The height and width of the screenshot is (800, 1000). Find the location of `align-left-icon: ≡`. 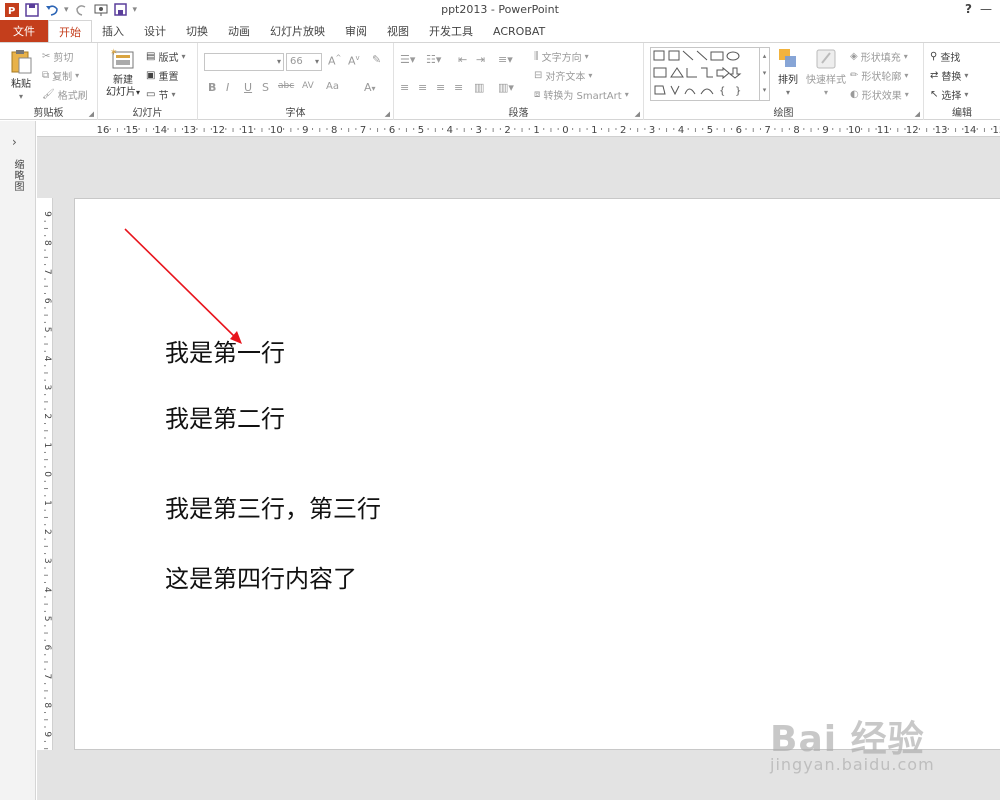

align-left-icon: ≡ is located at coordinates (404, 87).